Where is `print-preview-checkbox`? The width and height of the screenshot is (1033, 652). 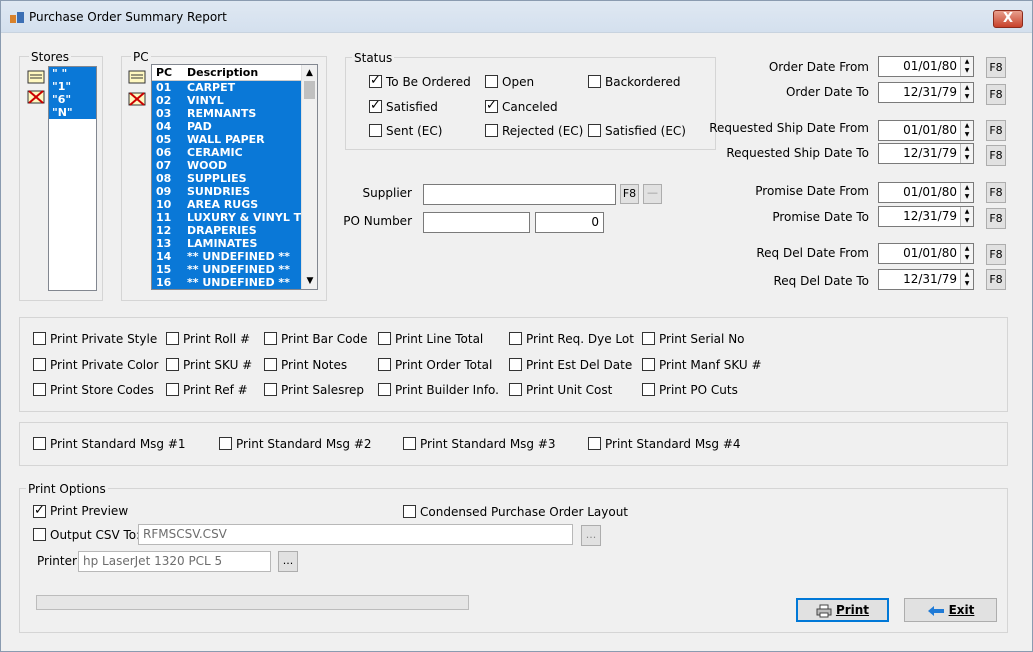
print-preview-checkbox is located at coordinates (39, 510).